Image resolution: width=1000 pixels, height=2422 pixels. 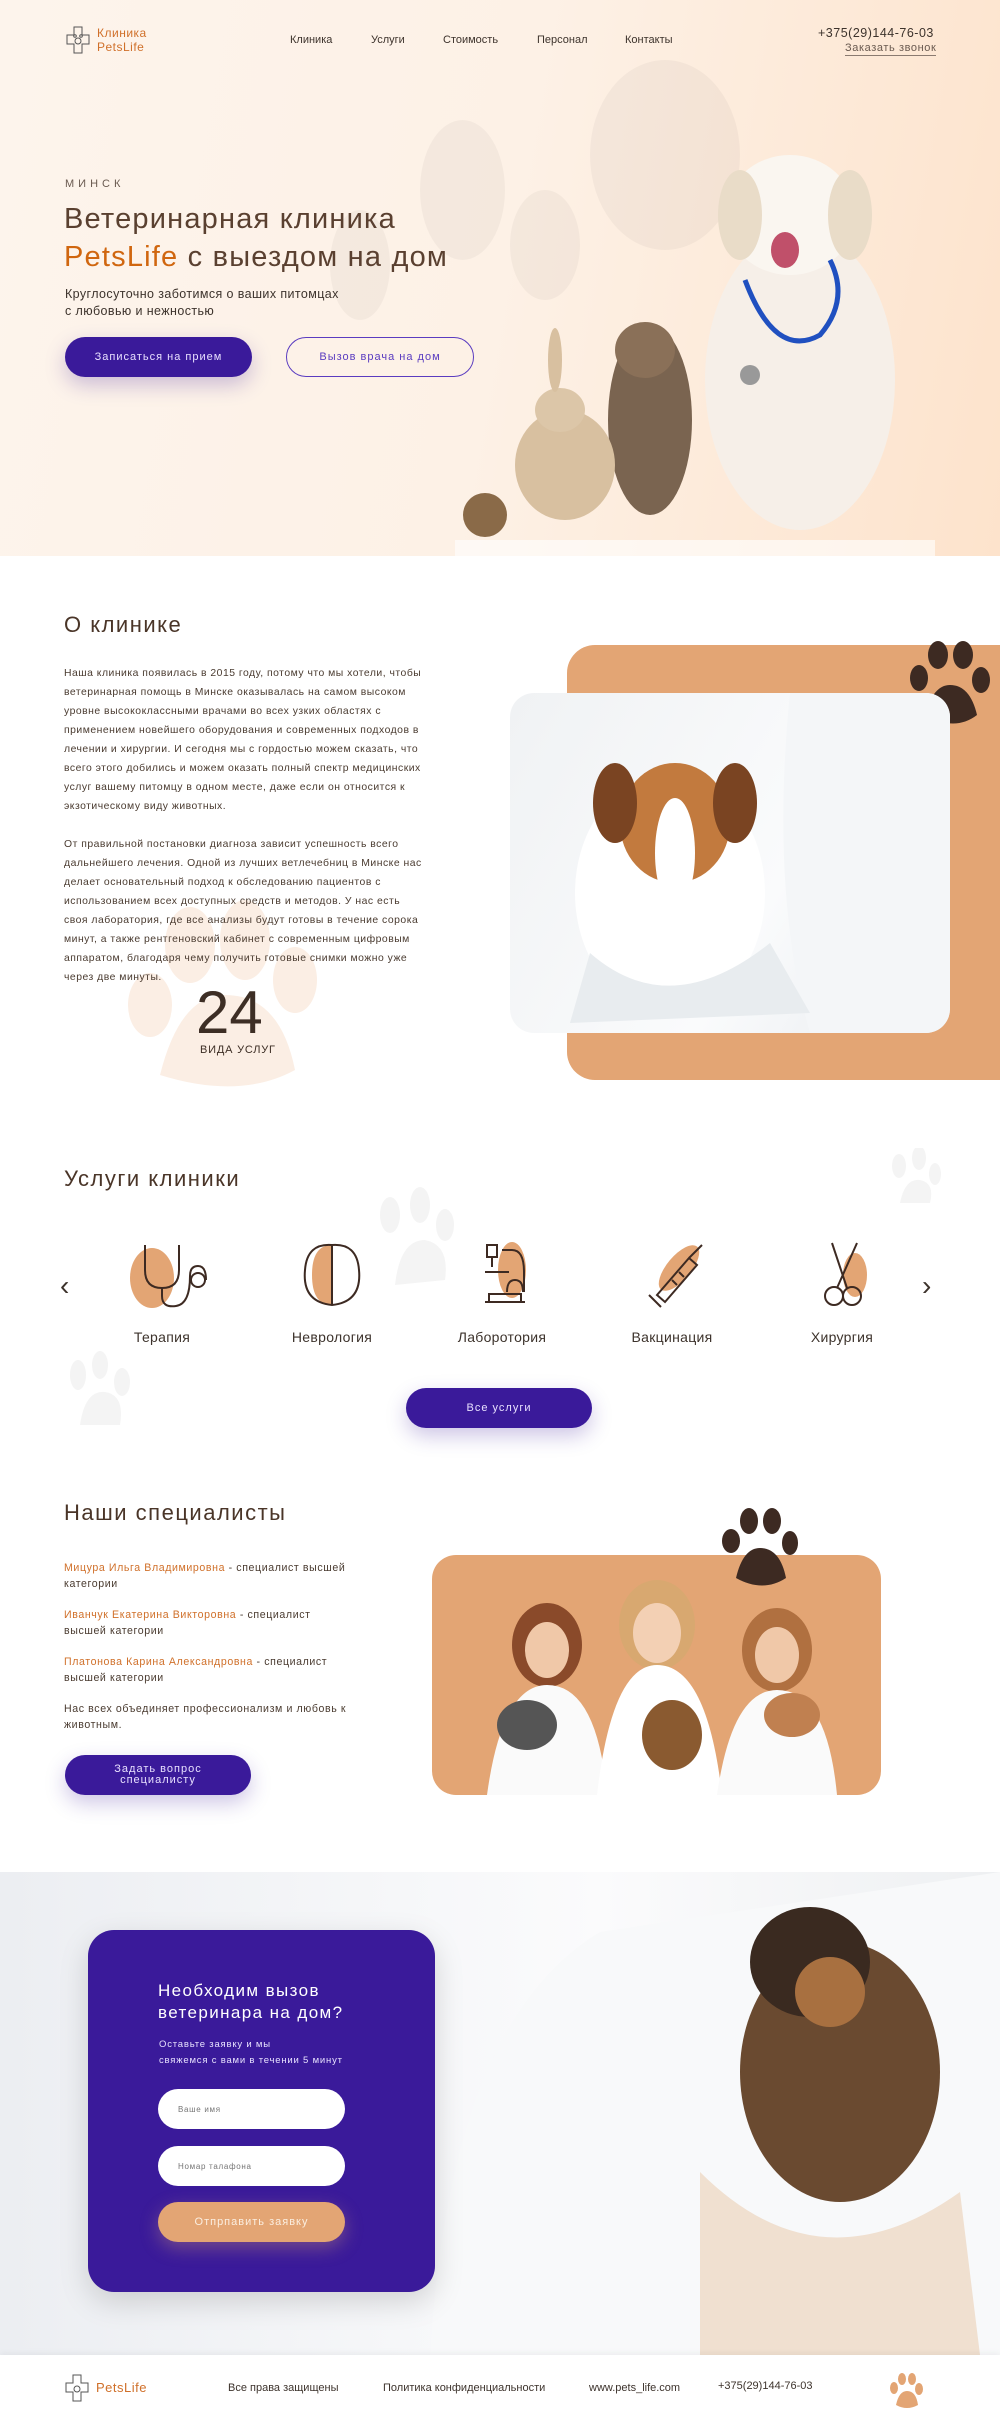 What do you see at coordinates (64, 1286) in the screenshot?
I see `carousel-prev-icon: ‹` at bounding box center [64, 1286].